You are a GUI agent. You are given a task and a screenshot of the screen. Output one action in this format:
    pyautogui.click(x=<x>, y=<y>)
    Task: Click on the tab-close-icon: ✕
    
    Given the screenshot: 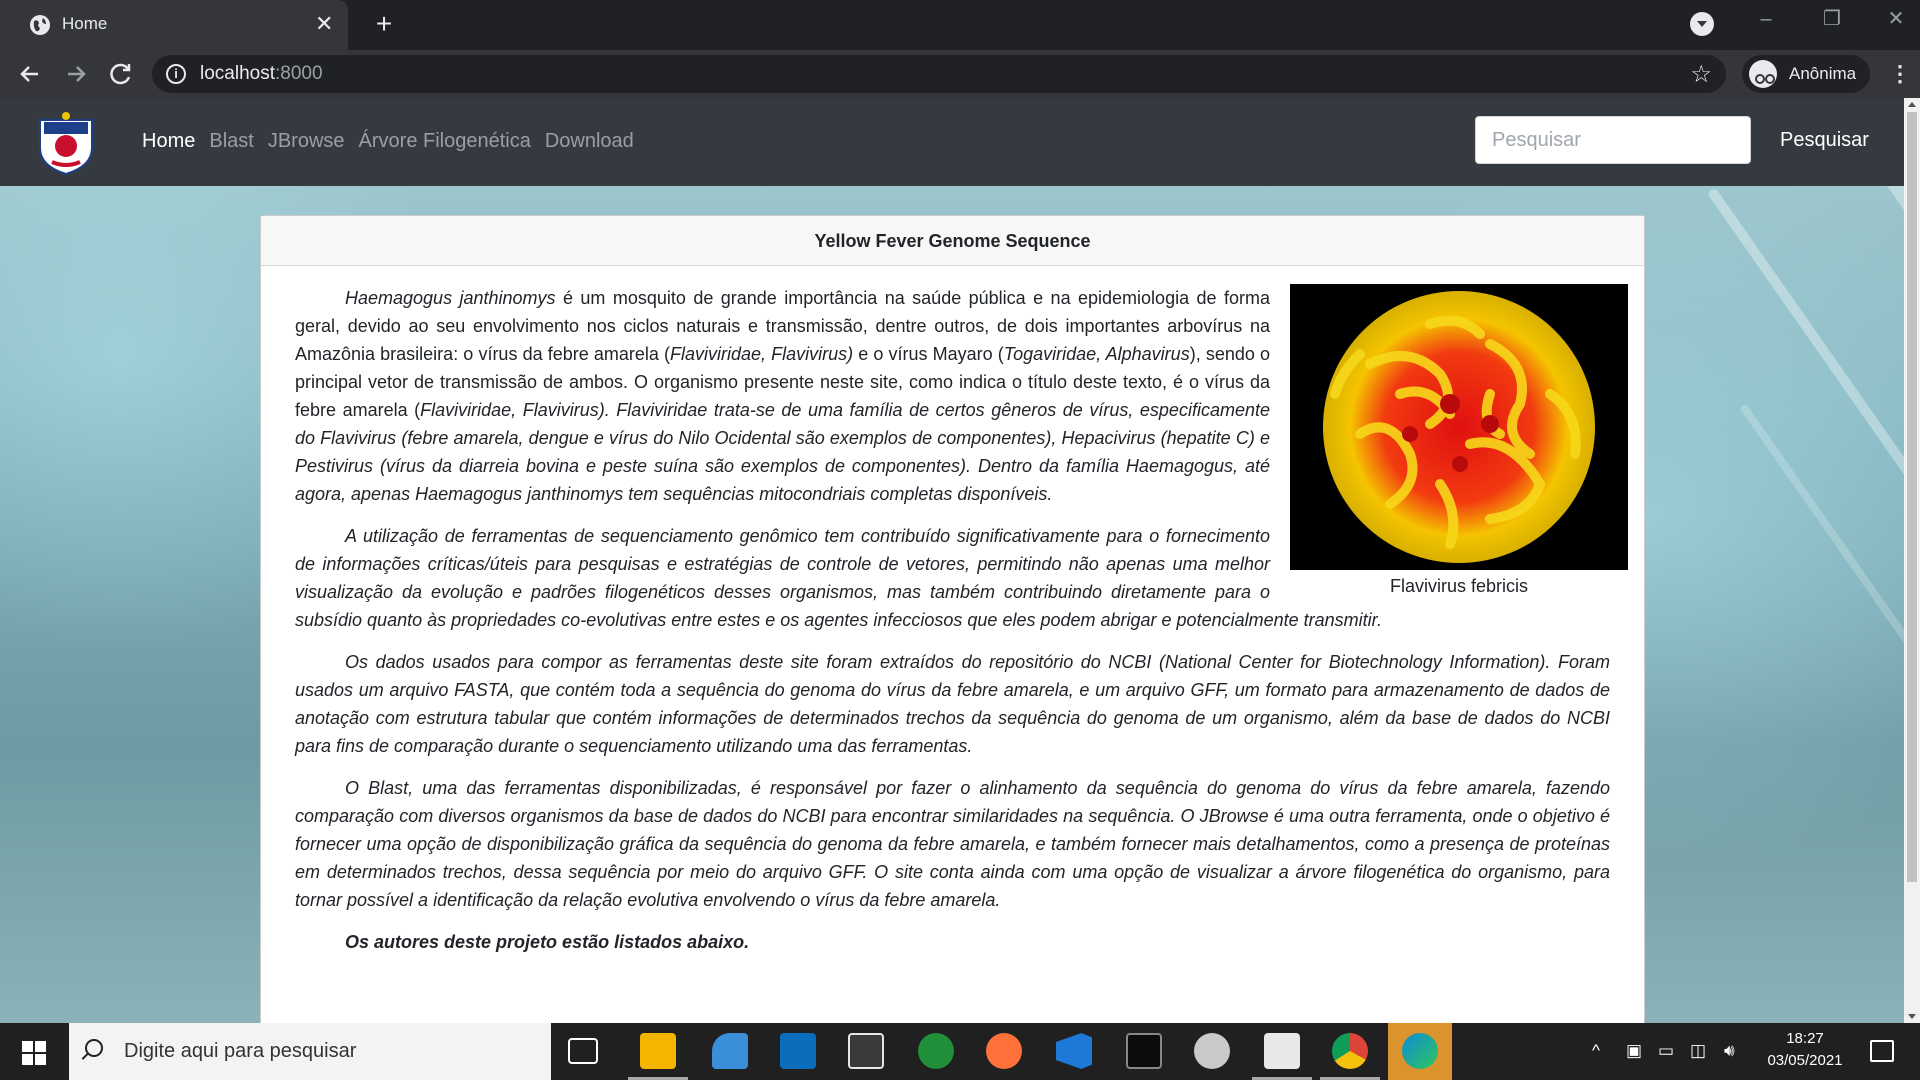 What is the action you would take?
    pyautogui.click(x=324, y=24)
    